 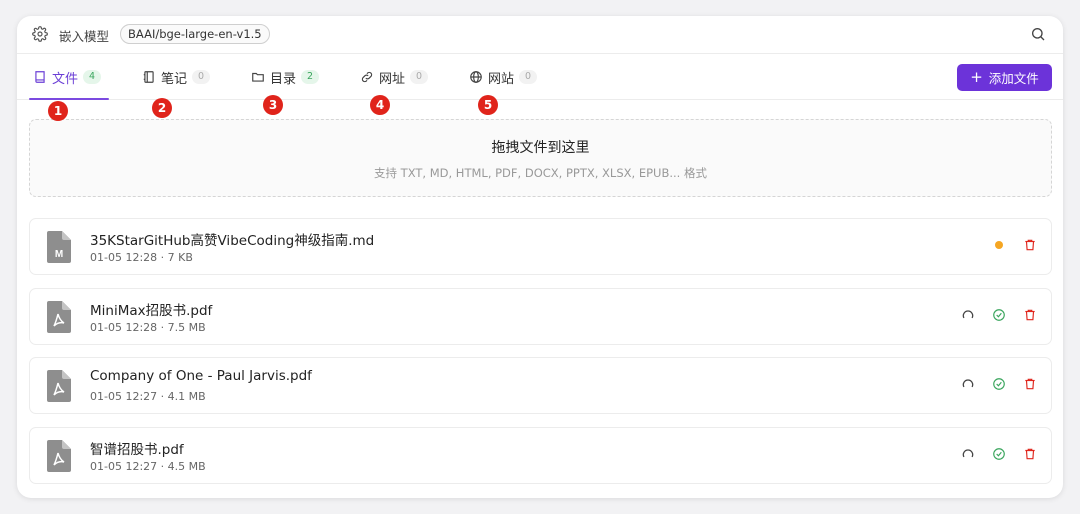 I want to click on file-meta: 01-05 12:28 · 7 KB, so click(x=141, y=257).